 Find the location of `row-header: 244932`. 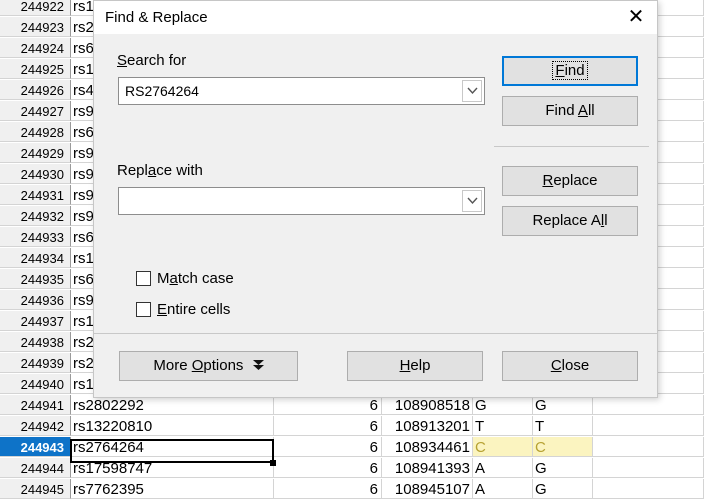

row-header: 244932 is located at coordinates (35, 216).